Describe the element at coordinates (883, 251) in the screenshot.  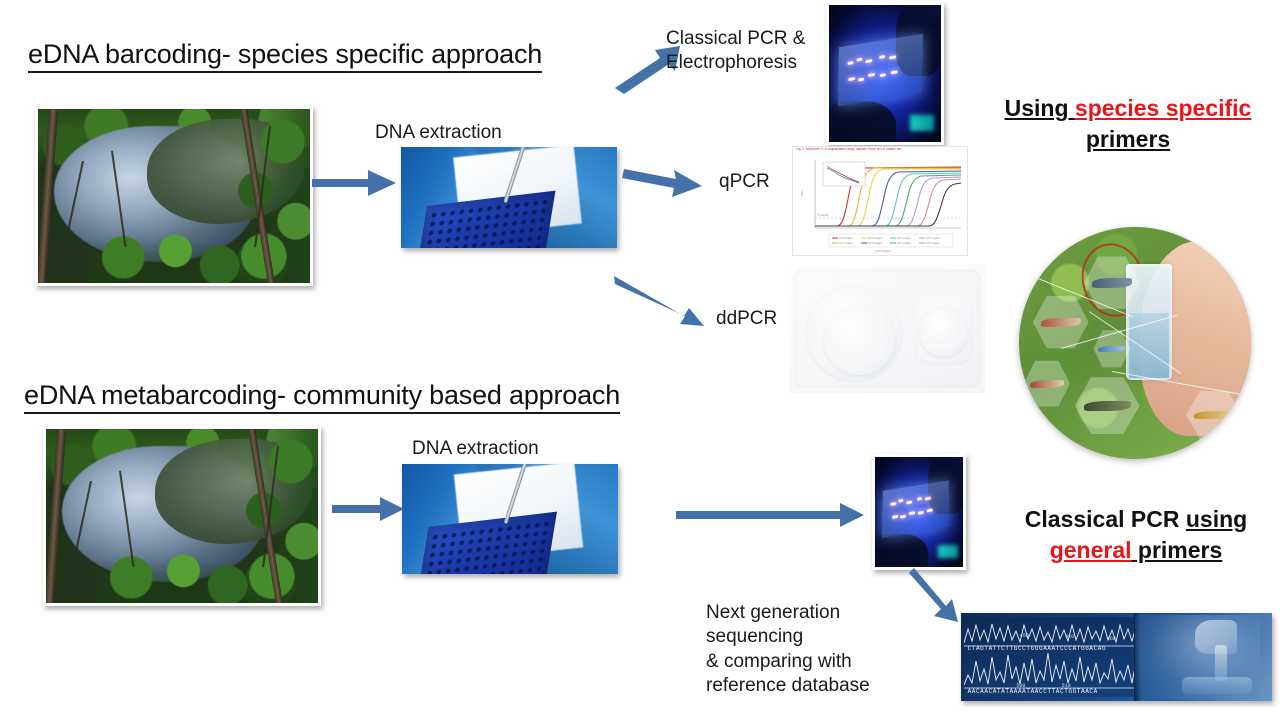
I see `svg-text: Cycle Number` at that location.